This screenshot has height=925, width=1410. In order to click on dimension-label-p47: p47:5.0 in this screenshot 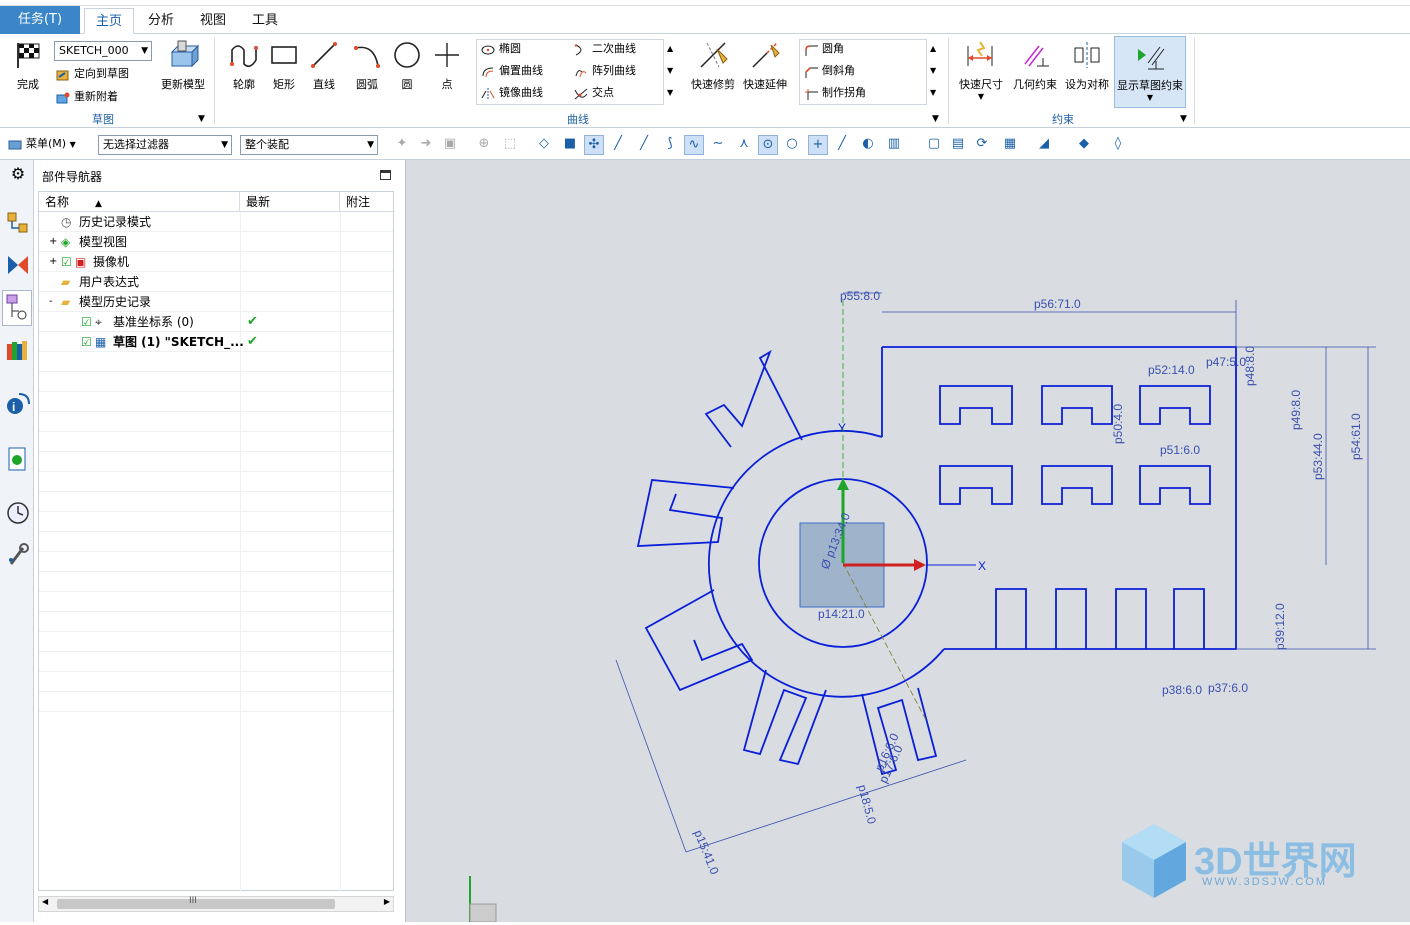, I will do `click(1226, 362)`.